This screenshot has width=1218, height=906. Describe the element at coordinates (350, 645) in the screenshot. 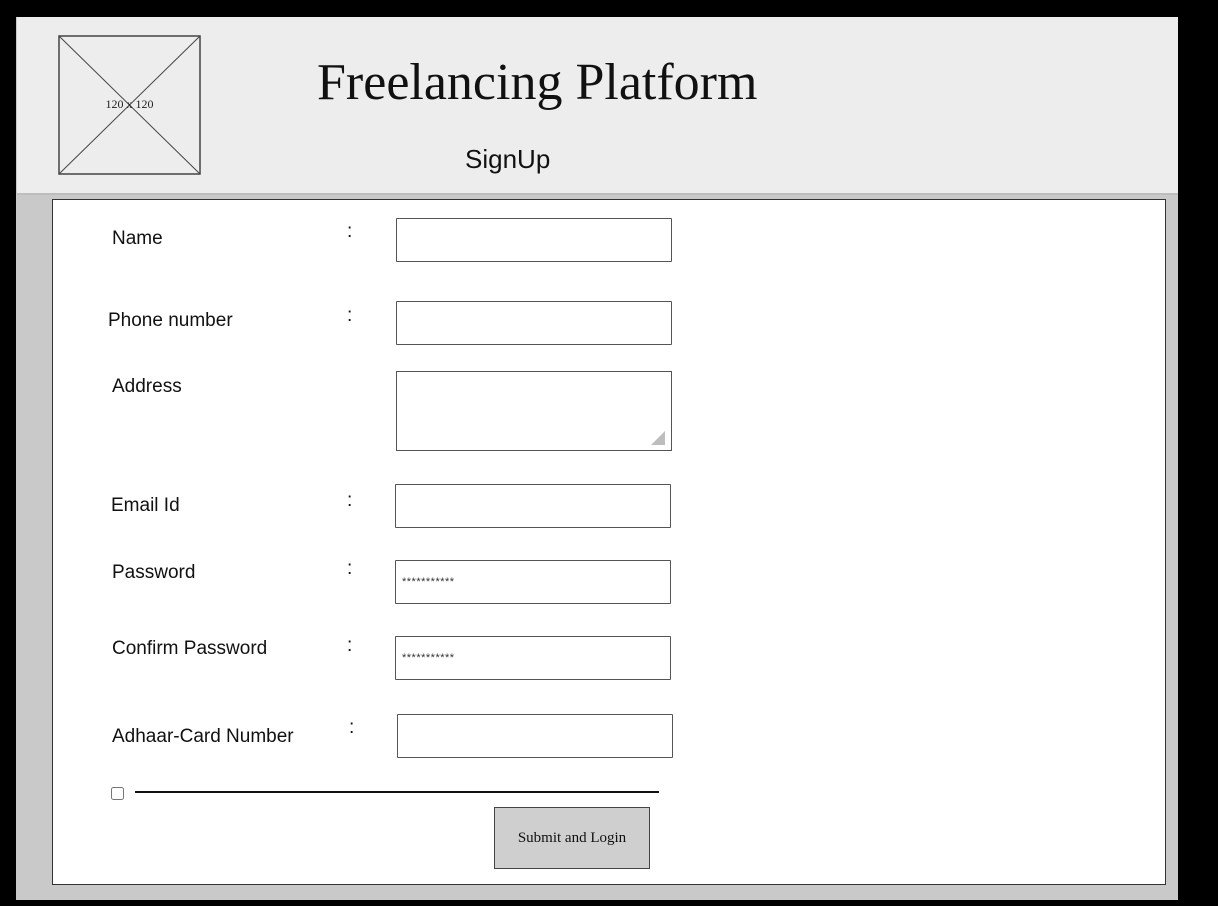

I see `confirm-password-colon: :` at that location.